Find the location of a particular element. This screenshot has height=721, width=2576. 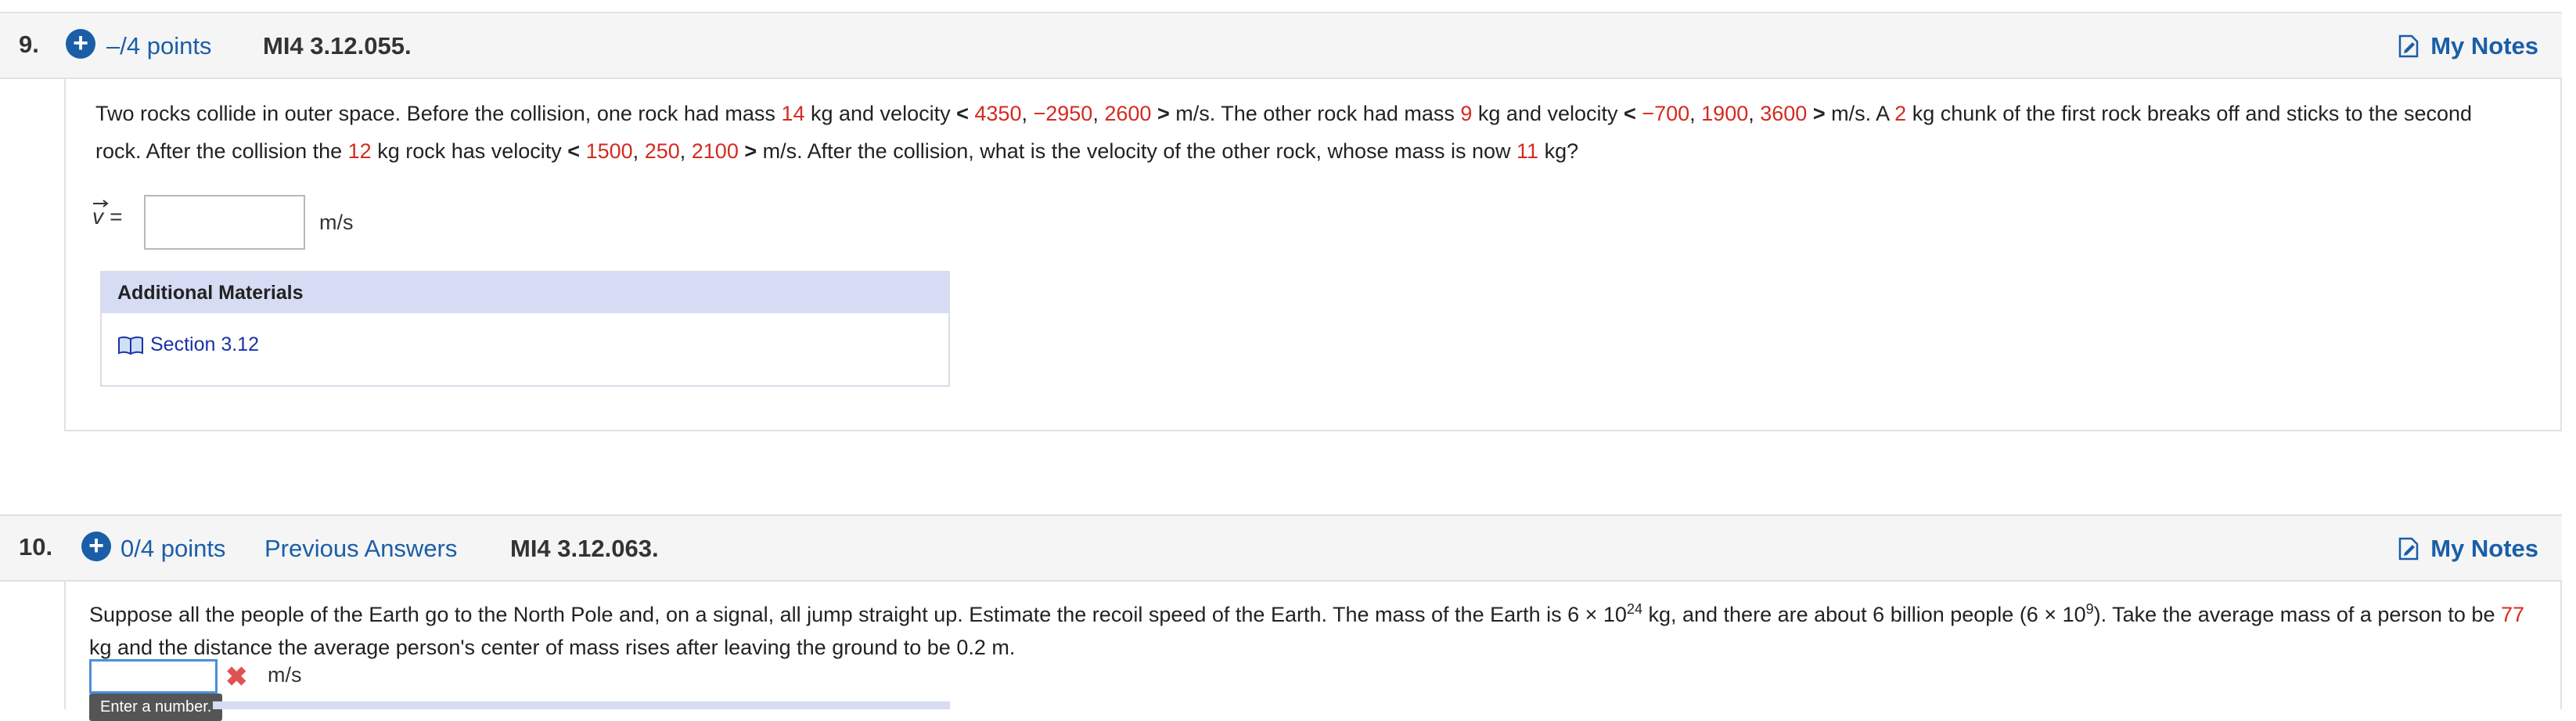

points-label: 0/4 points is located at coordinates (173, 549).